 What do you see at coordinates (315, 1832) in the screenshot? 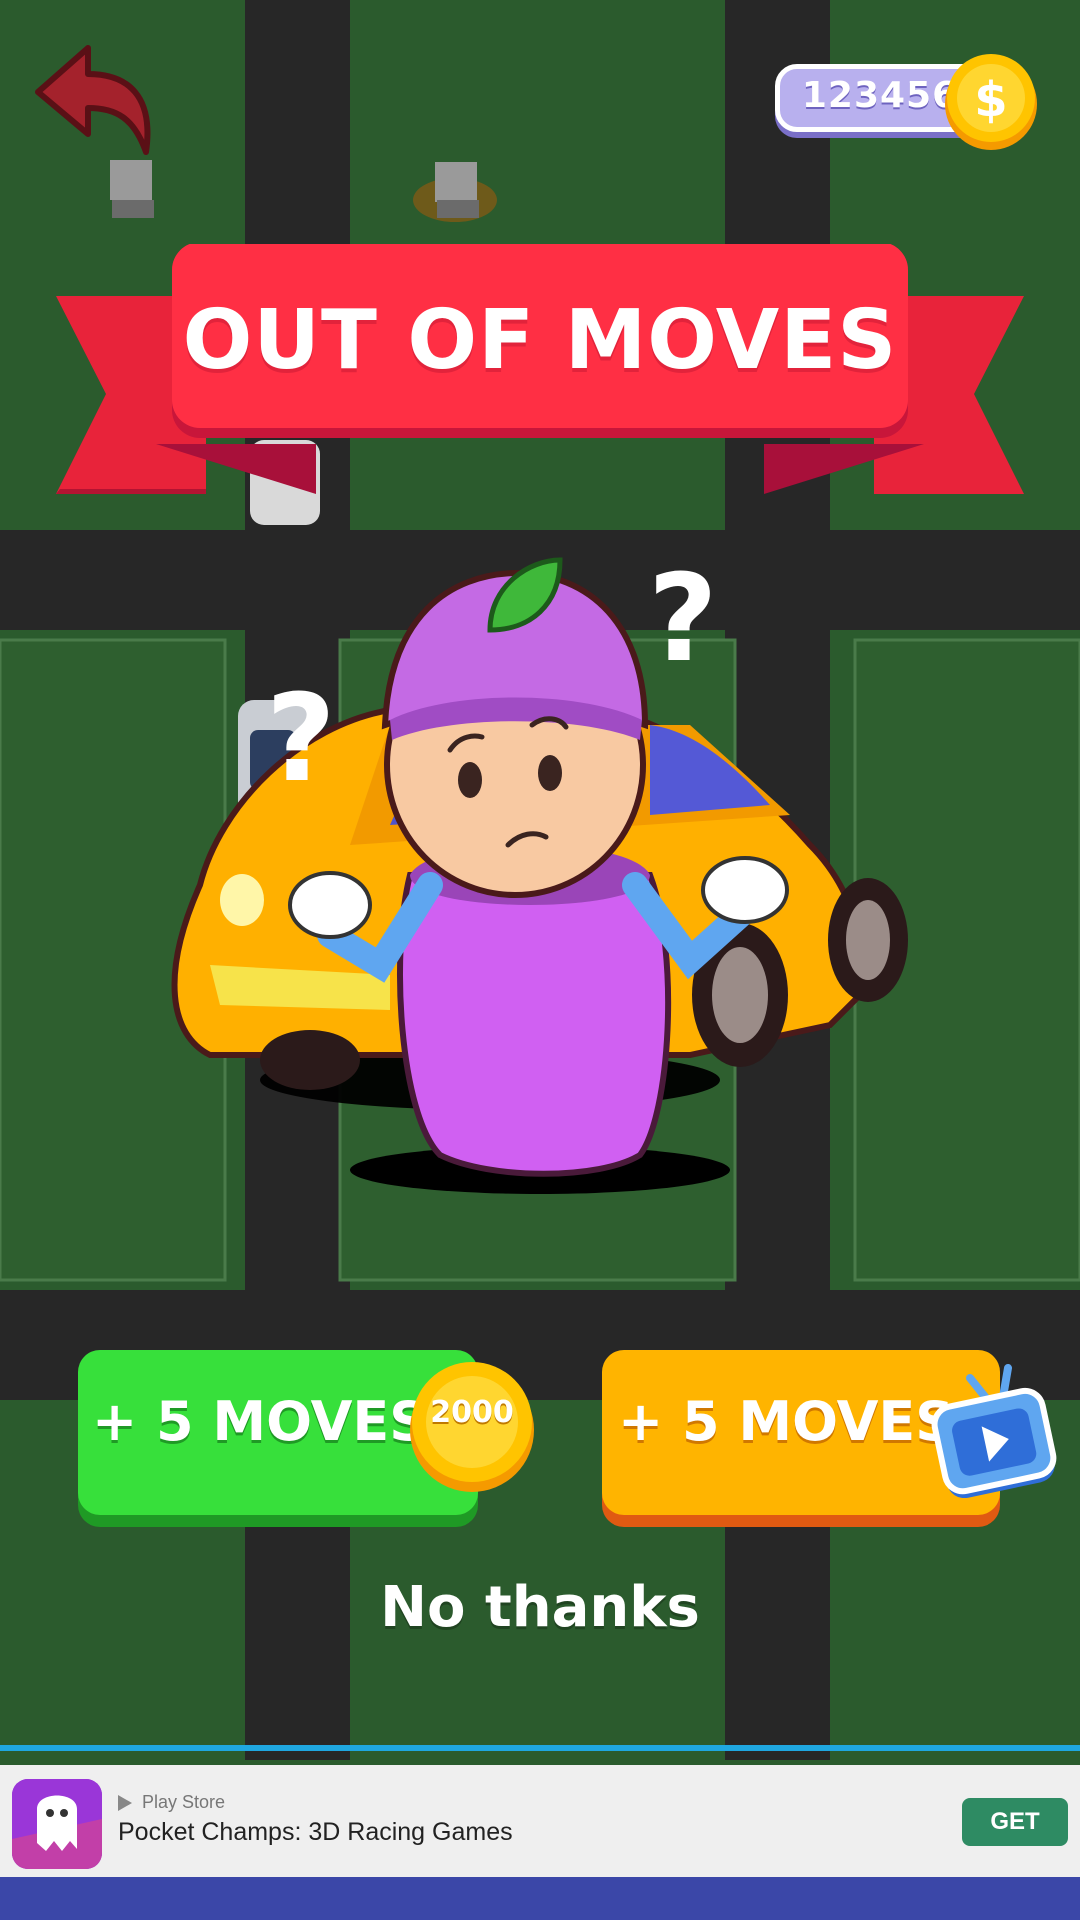
I see `ad-app-title: Pocket Champs: 3D Racing Games` at bounding box center [315, 1832].